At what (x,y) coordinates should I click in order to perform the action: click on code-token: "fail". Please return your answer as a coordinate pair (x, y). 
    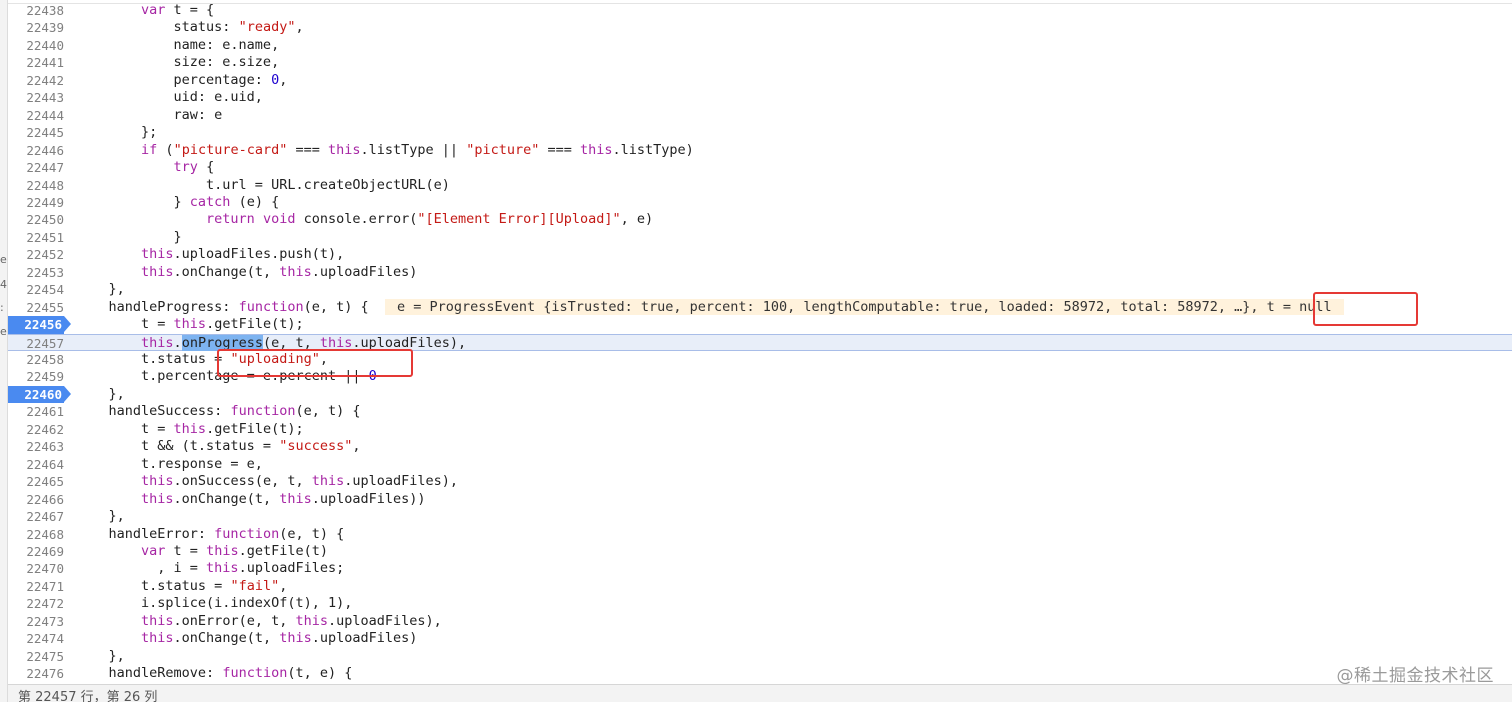
    Looking at the image, I should click on (255, 585).